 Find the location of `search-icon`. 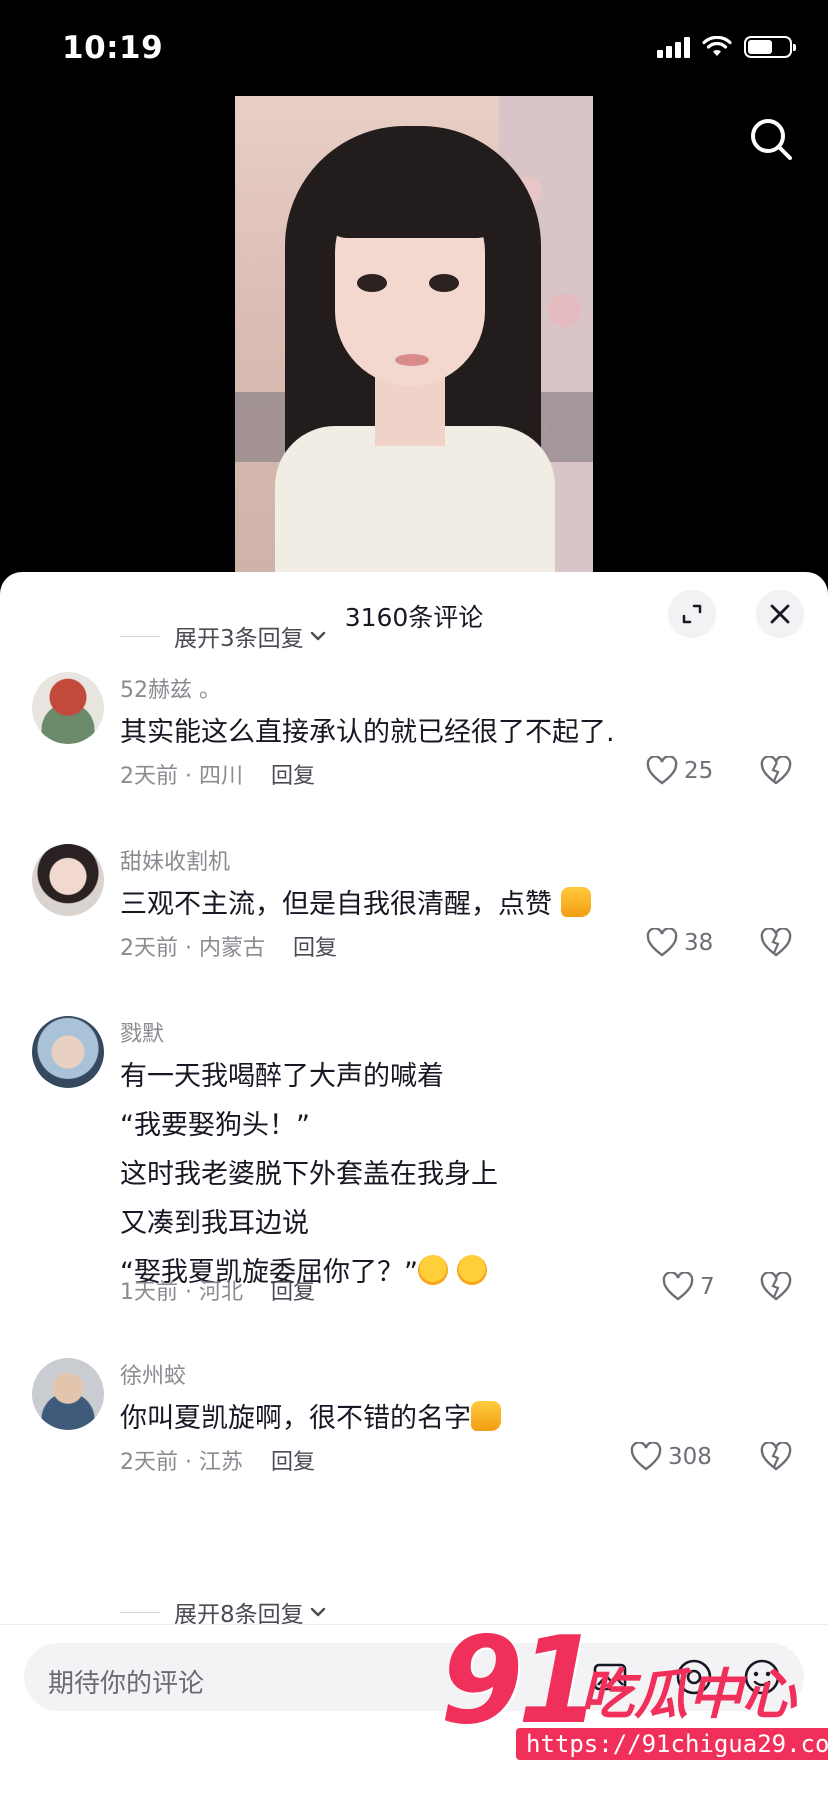

search-icon is located at coordinates (771, 139).